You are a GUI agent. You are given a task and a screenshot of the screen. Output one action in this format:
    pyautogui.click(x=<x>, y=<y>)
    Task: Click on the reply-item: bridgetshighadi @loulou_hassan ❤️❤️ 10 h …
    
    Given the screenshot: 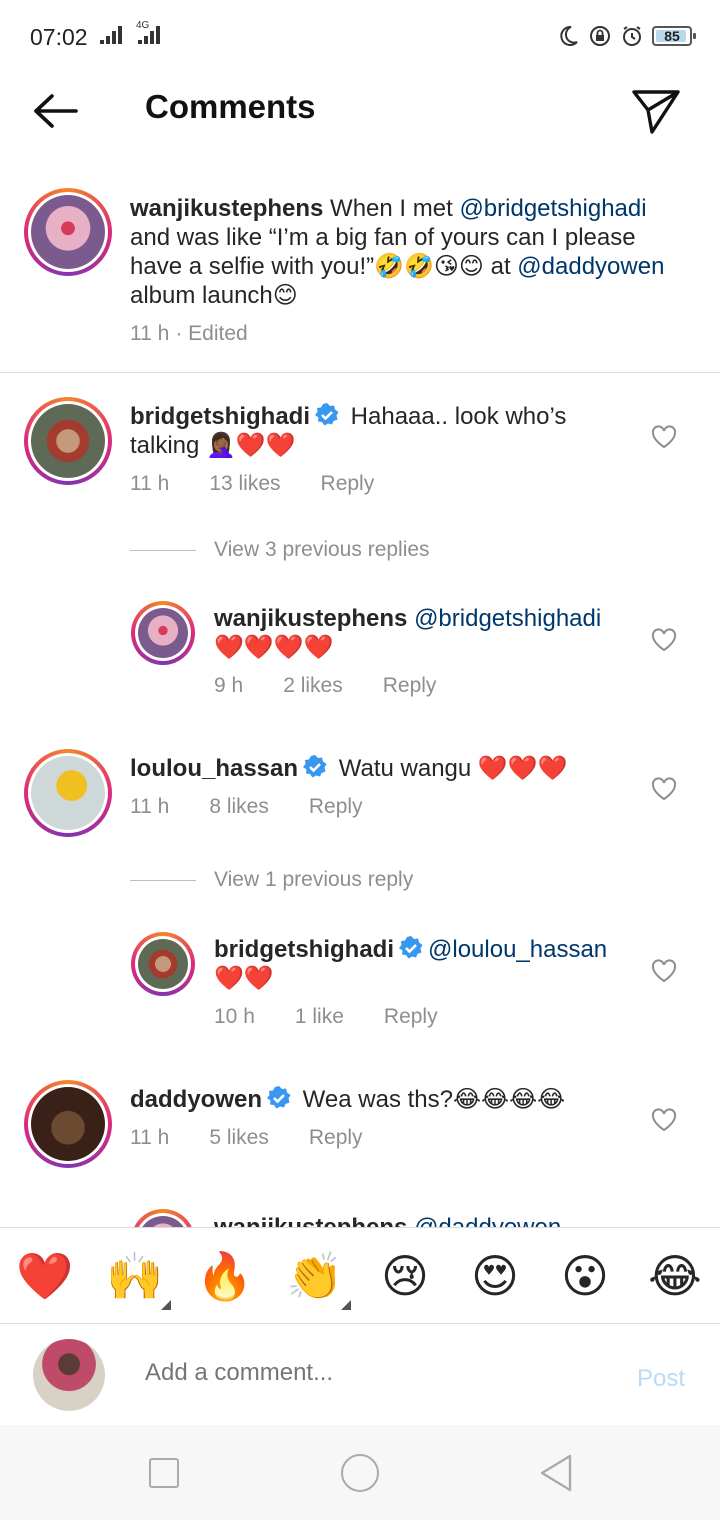 What is the action you would take?
    pyautogui.click(x=424, y=982)
    